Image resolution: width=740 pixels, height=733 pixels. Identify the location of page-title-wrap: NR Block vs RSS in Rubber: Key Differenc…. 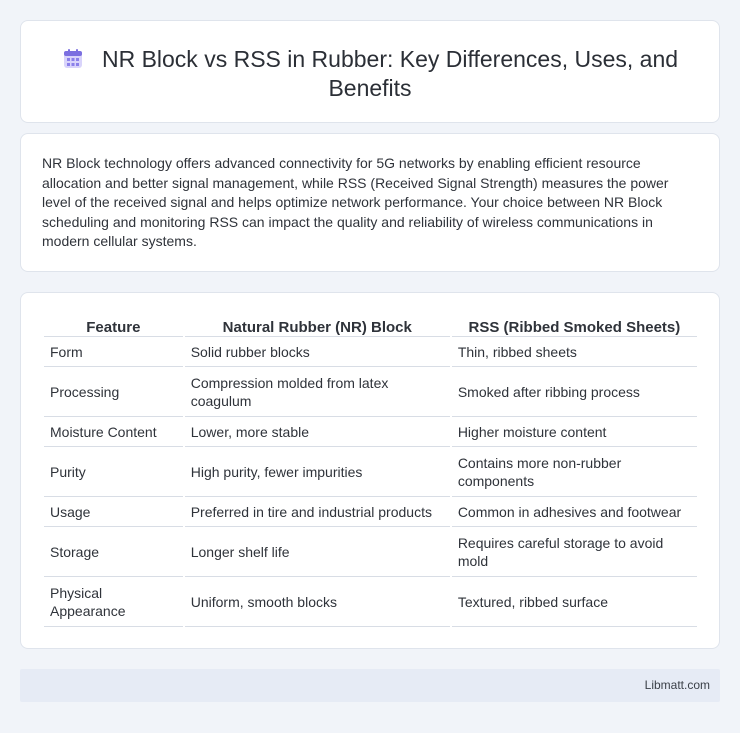
(370, 74).